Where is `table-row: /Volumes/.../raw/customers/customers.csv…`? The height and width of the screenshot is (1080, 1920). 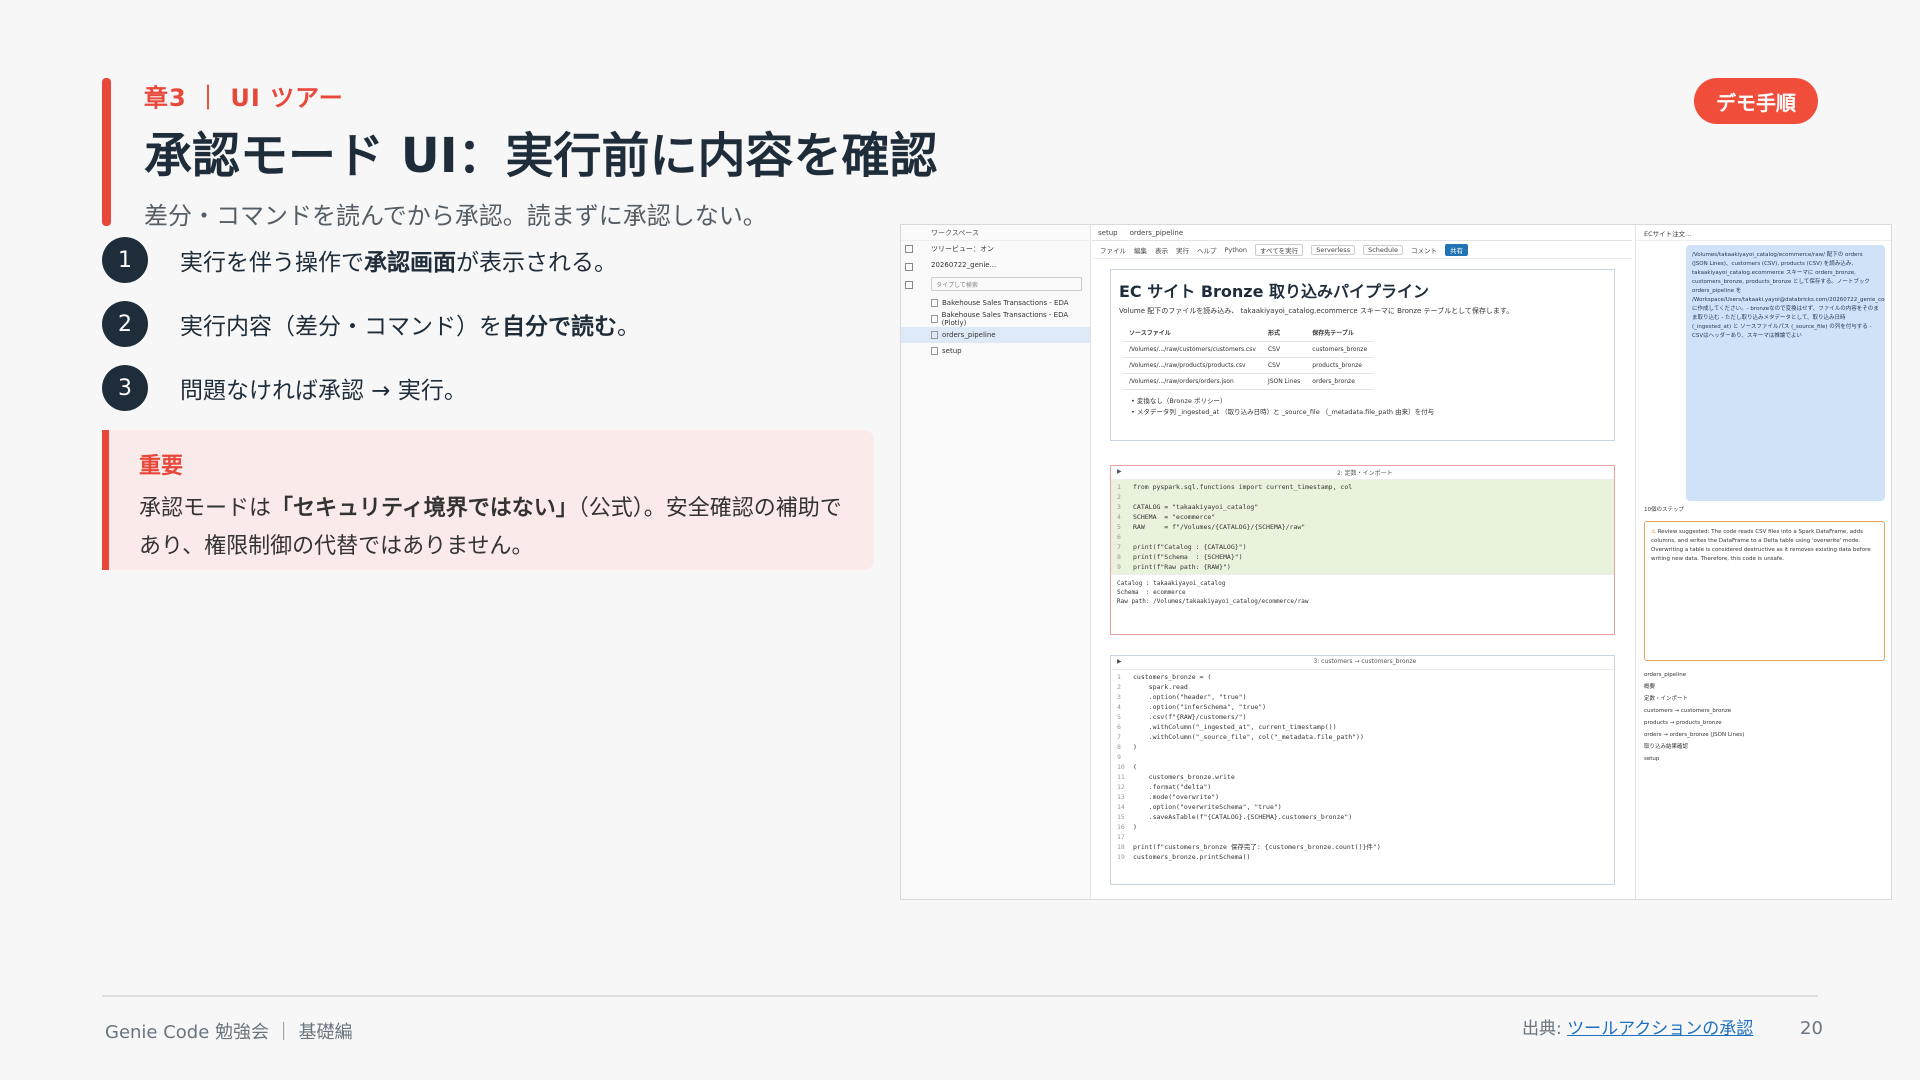 table-row: /Volumes/.../raw/customers/customers.csv… is located at coordinates (1248, 349).